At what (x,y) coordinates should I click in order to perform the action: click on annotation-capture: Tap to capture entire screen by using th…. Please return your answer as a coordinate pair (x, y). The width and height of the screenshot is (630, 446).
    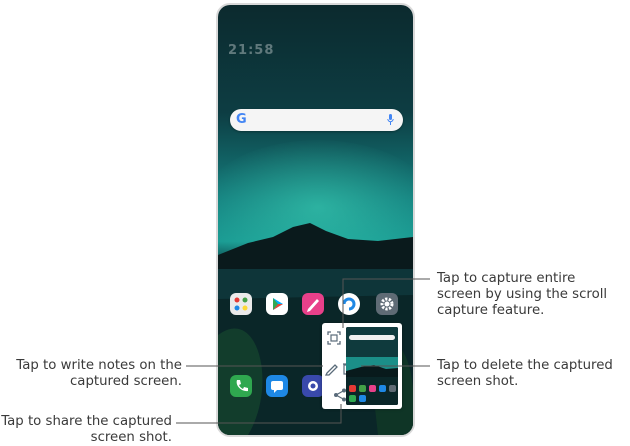
    Looking at the image, I should click on (522, 294).